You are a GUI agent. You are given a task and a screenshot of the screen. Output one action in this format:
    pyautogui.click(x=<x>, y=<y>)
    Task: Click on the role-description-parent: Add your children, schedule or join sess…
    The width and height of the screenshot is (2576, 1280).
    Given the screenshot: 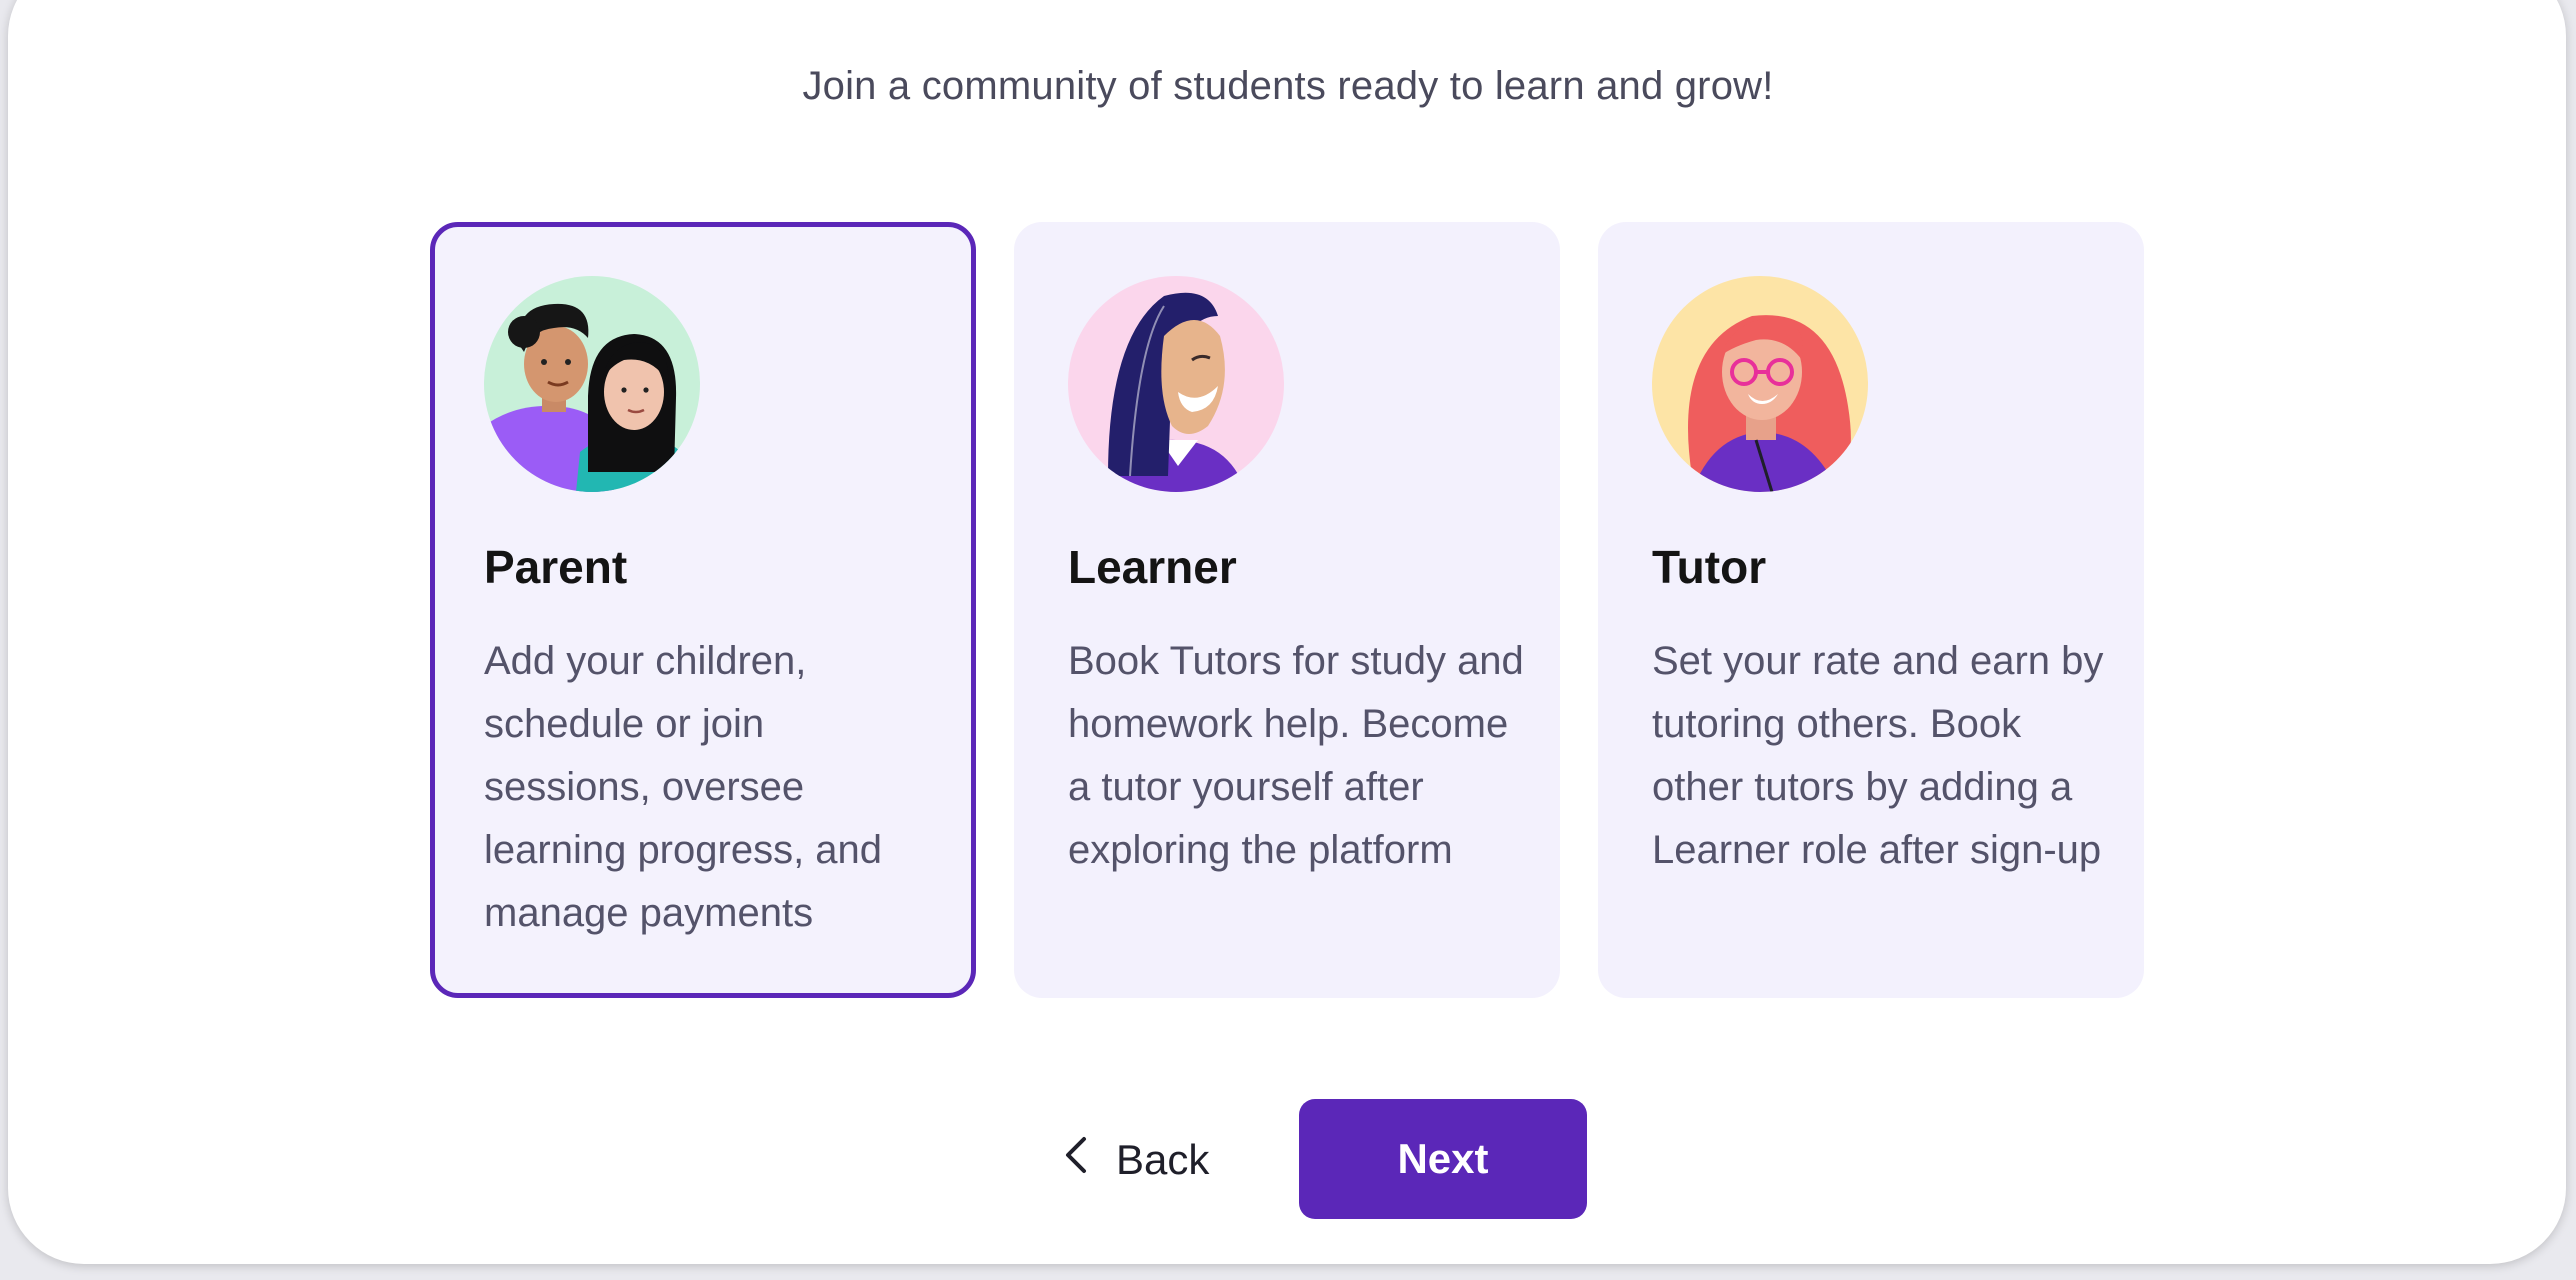 What is the action you would take?
    pyautogui.click(x=683, y=787)
    